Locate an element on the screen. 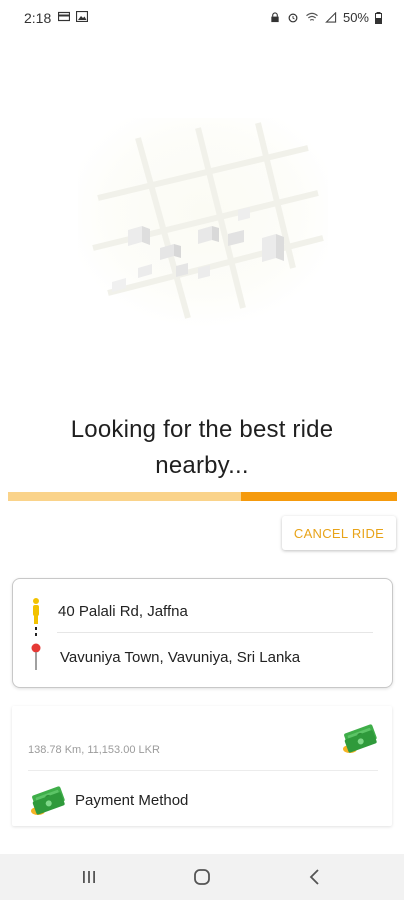 This screenshot has height=900, width=404. wifi-icon is located at coordinates (312, 16).